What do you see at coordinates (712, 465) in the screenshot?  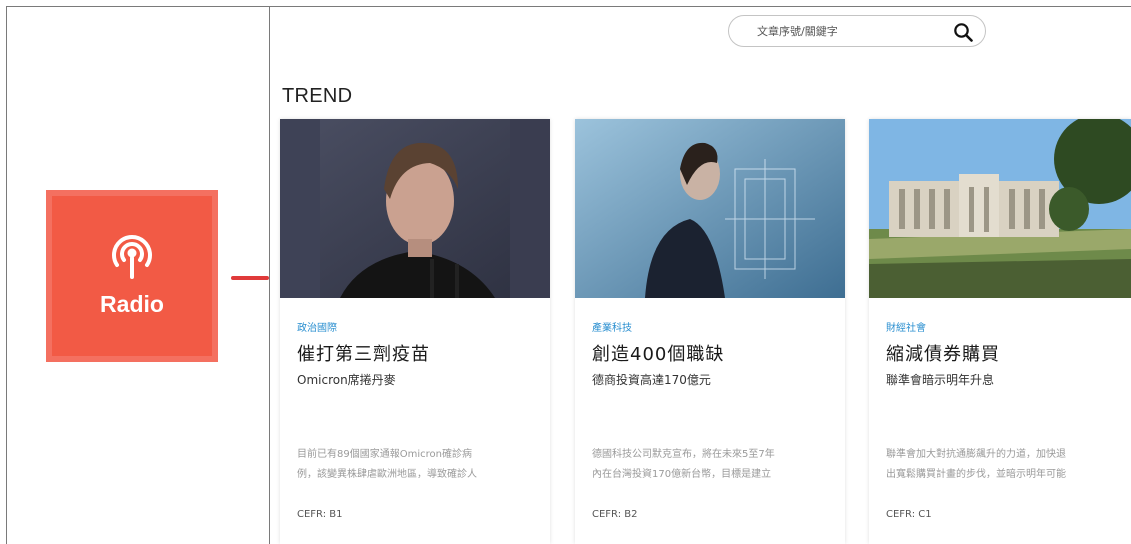 I see `article-description: 德國科技公司默克宣布，將在未來5至7年 內在台灣投資170億新台幣，目標是建立` at bounding box center [712, 465].